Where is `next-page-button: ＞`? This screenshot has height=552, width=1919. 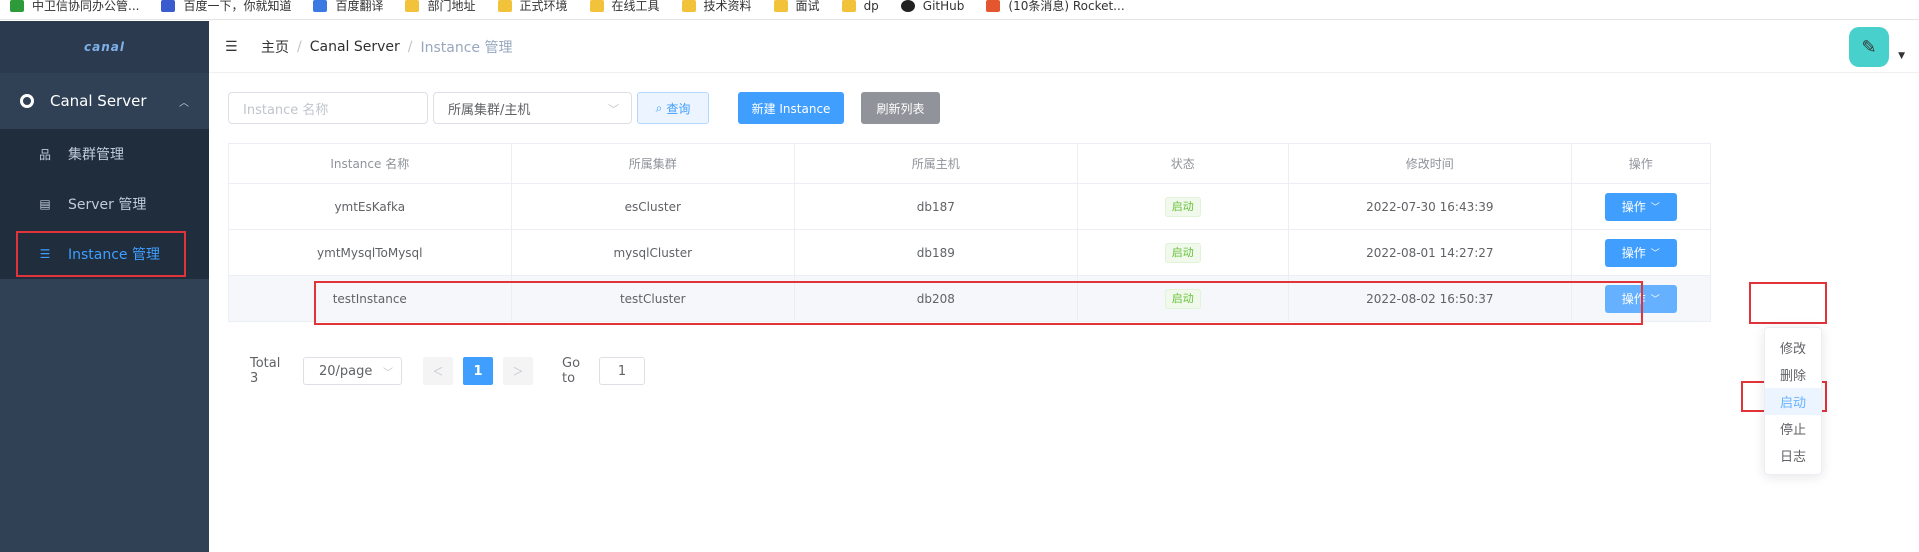 next-page-button: ＞ is located at coordinates (518, 371).